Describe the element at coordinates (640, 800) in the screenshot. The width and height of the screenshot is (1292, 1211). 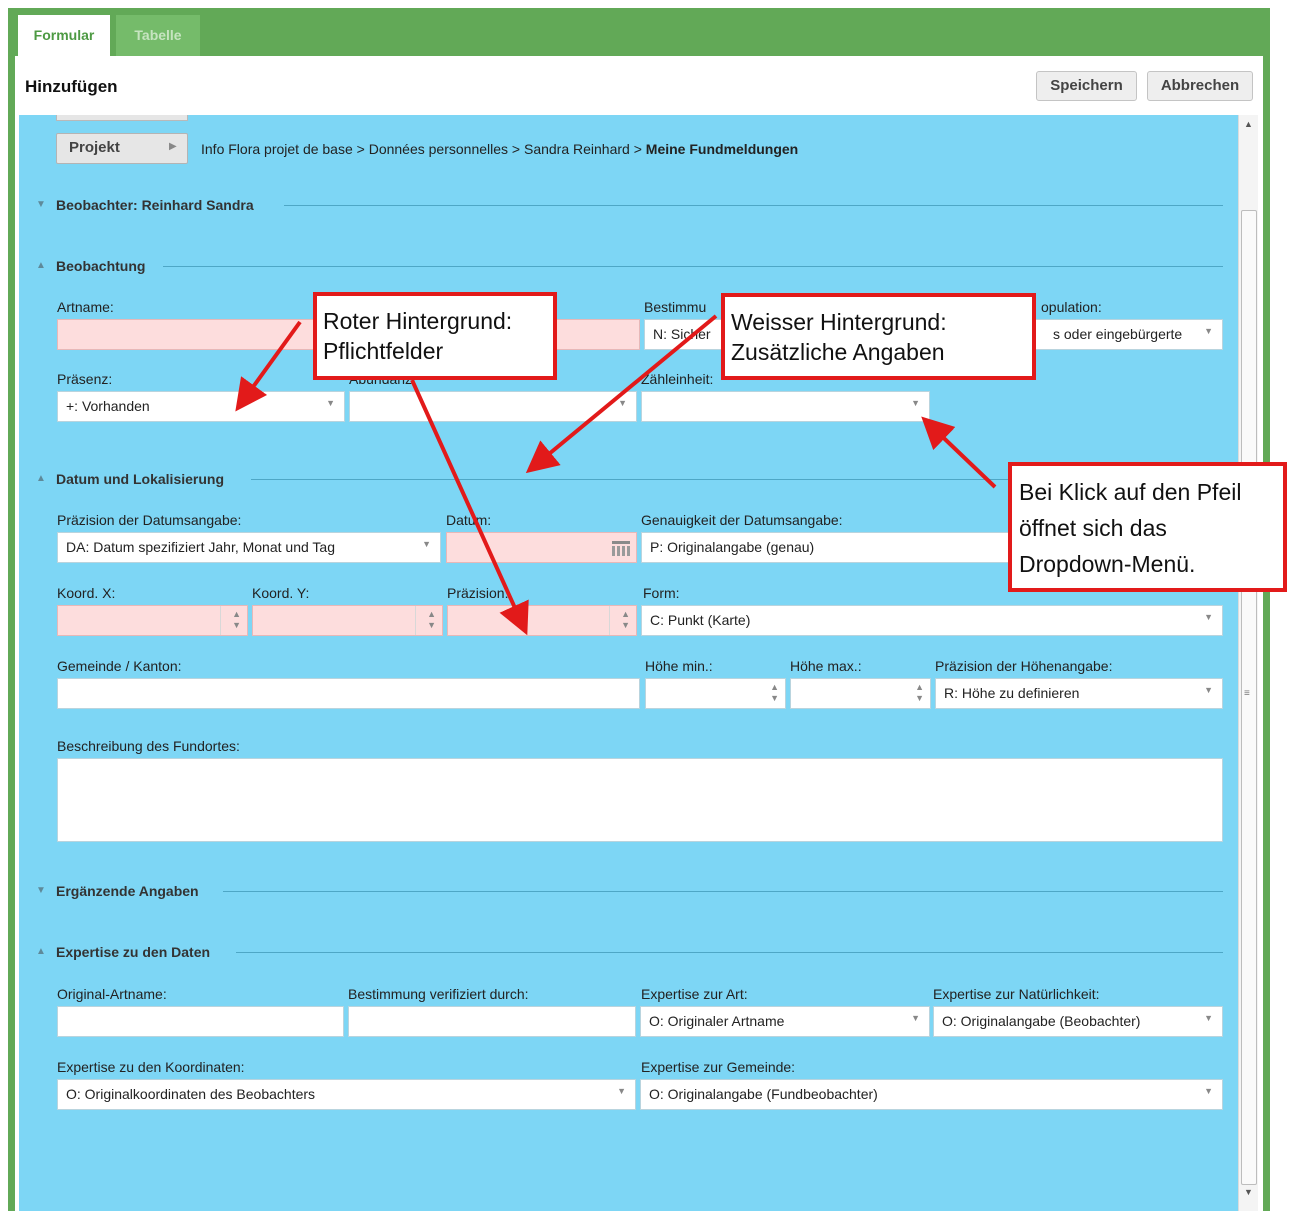
I see `beschreibung-textarea` at that location.